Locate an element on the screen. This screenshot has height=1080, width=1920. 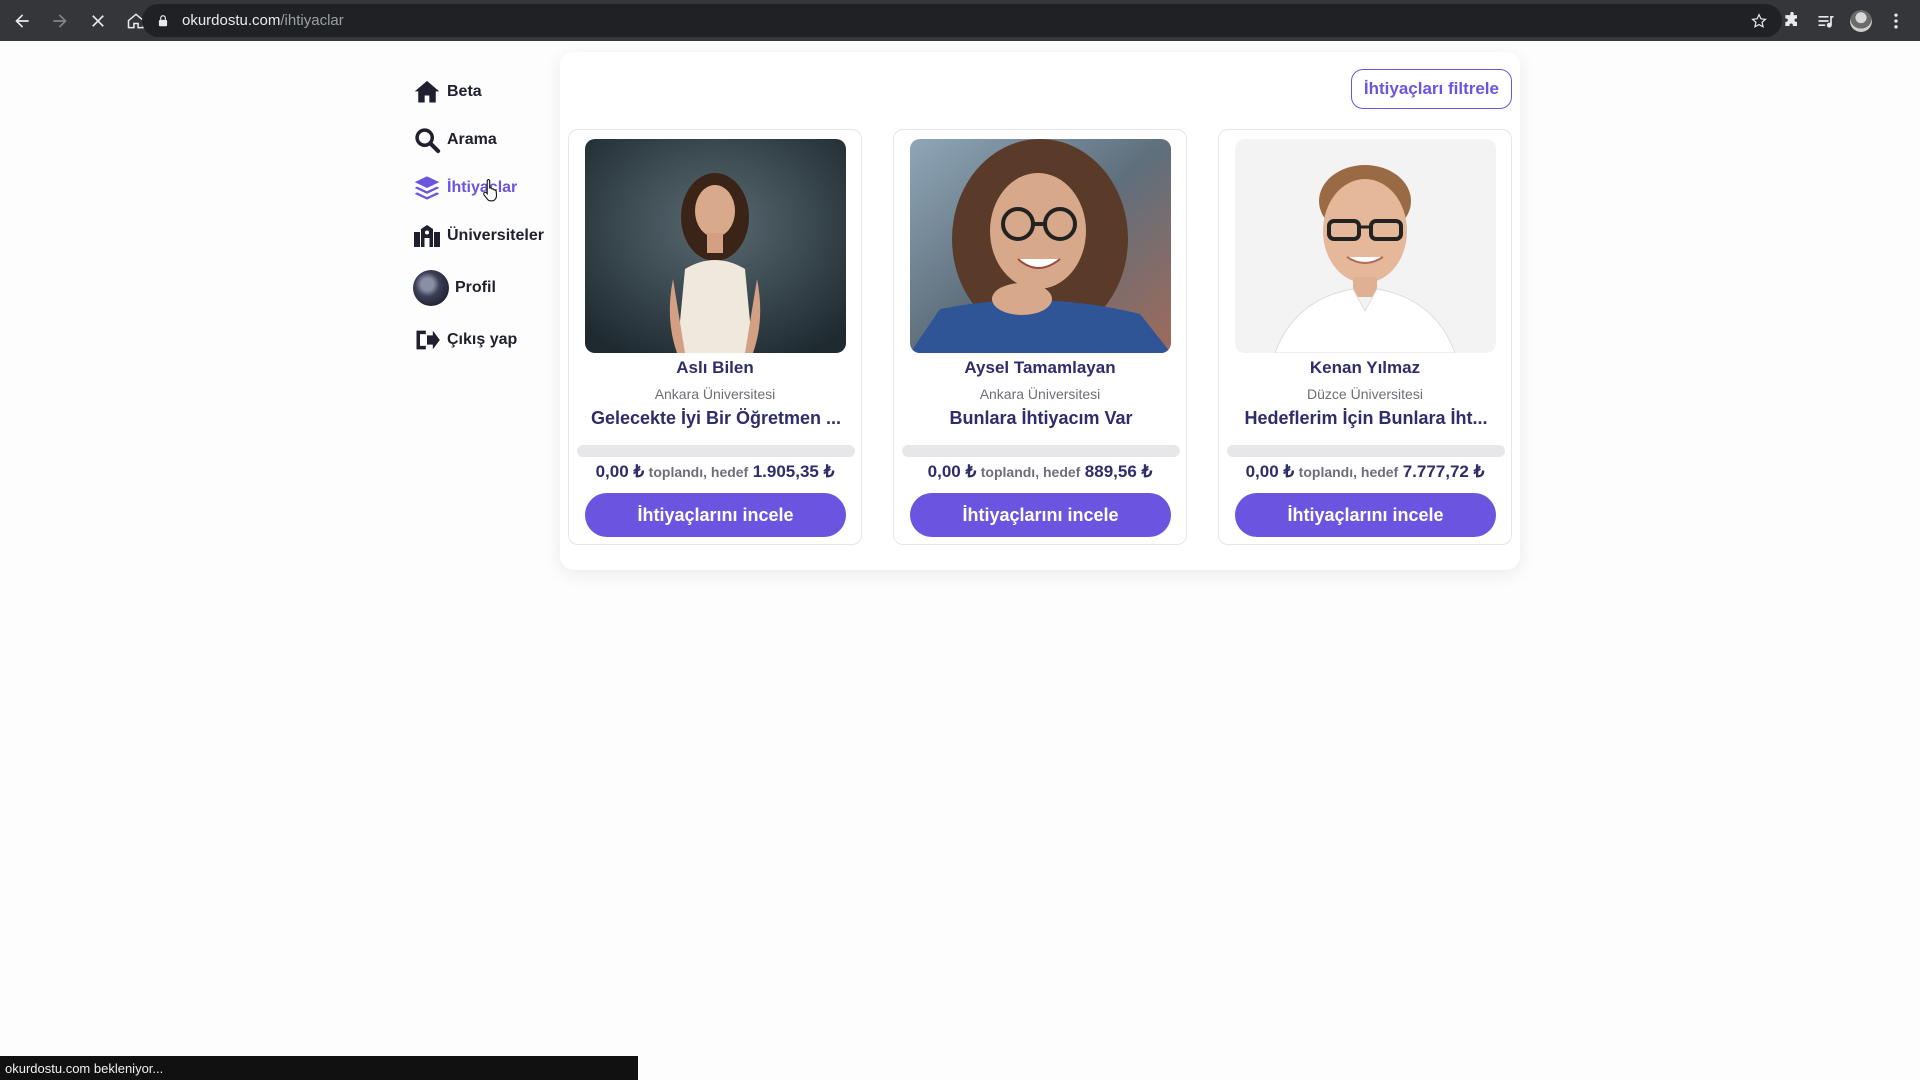
url-path: /ihtiyaclar is located at coordinates (312, 20).